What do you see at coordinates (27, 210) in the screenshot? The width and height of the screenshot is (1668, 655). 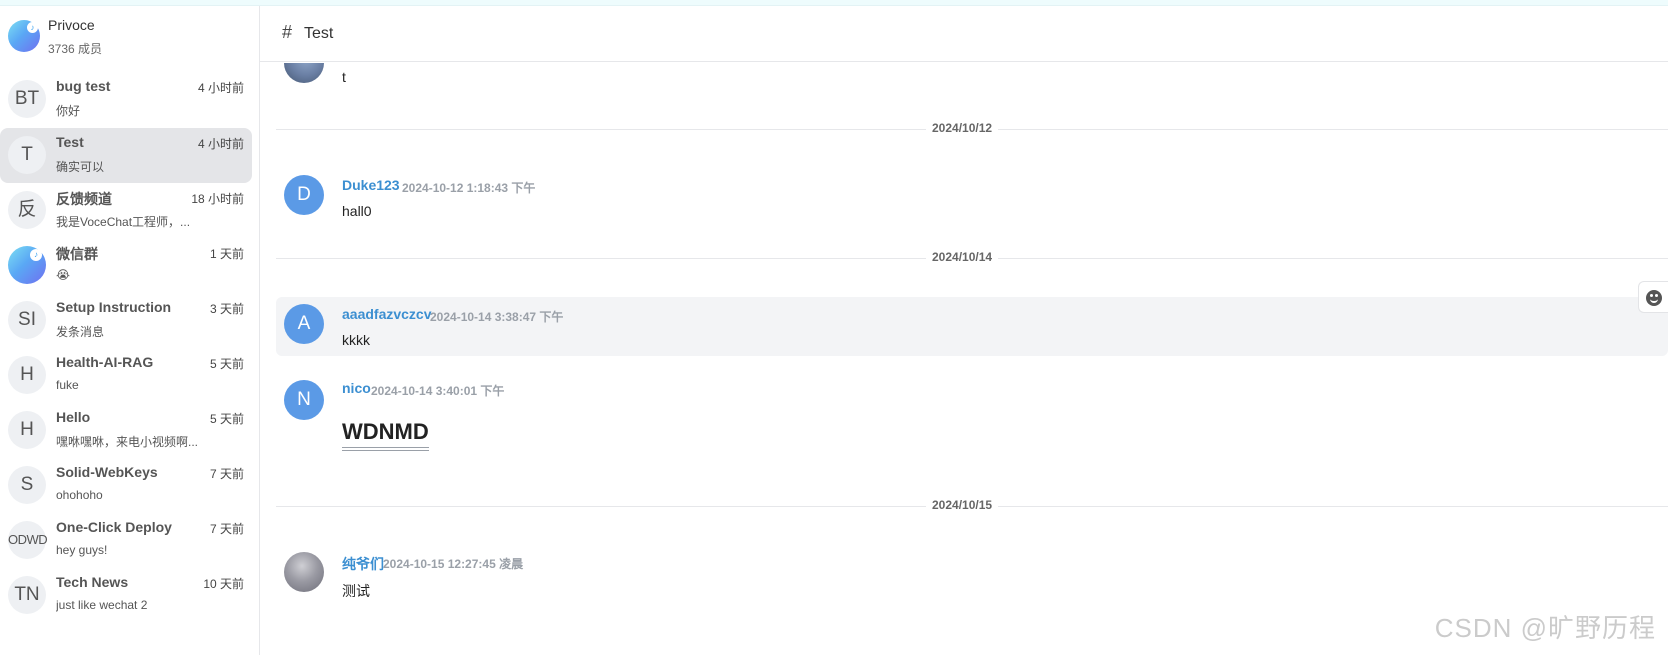 I see `channel-avatar: 反` at bounding box center [27, 210].